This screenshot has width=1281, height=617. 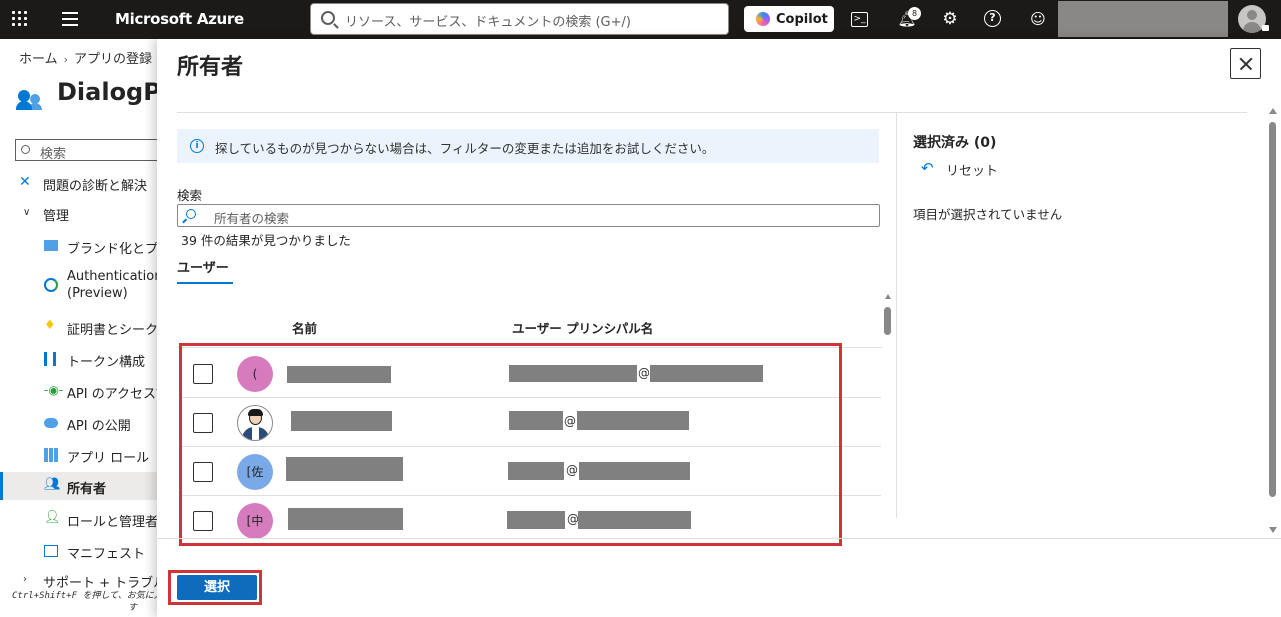 I want to click on token-icon, so click(x=50, y=359).